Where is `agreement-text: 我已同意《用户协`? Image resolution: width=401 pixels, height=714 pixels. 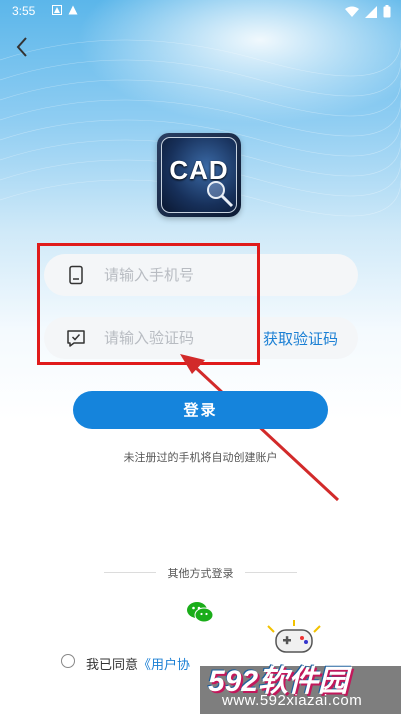
agreement-text: 我已同意《用户协 is located at coordinates (138, 663).